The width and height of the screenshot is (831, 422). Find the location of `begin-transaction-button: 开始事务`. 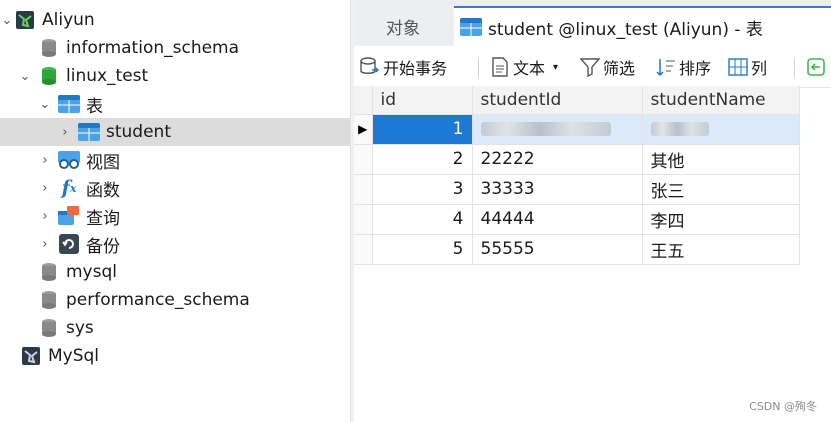

begin-transaction-button: 开始事务 is located at coordinates (403, 67).